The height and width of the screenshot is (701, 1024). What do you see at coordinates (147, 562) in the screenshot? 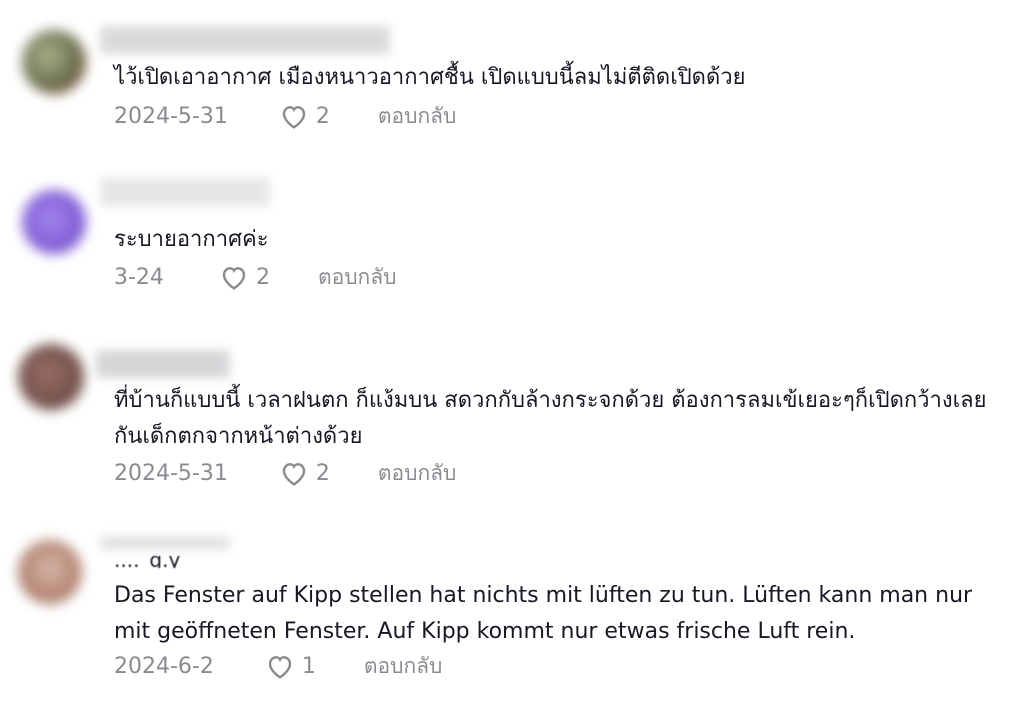
I see `username-partial: ...._g.y` at bounding box center [147, 562].